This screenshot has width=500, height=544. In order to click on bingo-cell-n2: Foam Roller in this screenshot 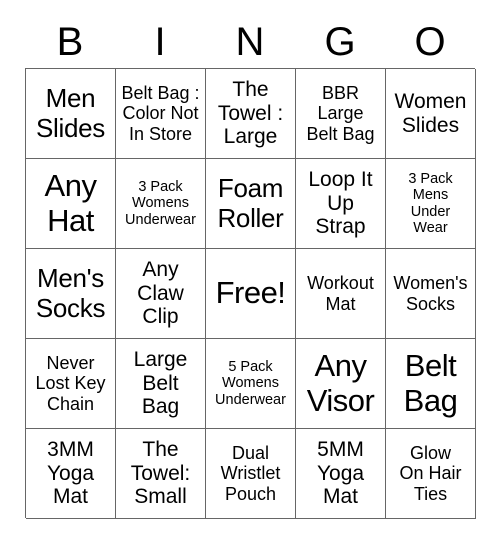, I will do `click(251, 204)`.